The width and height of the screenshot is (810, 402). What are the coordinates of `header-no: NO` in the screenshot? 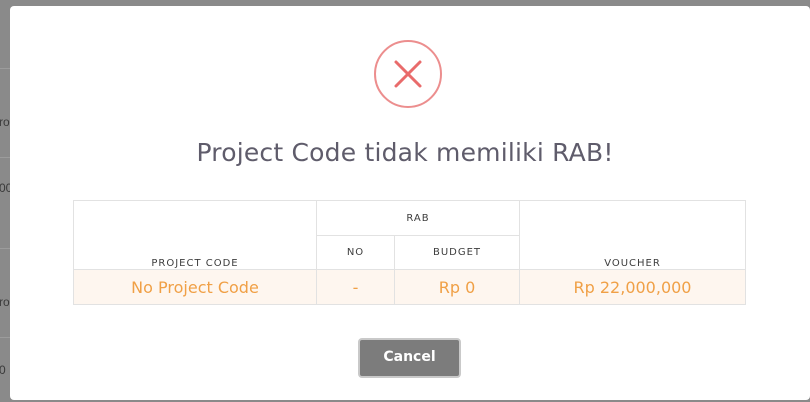 It's located at (355, 252).